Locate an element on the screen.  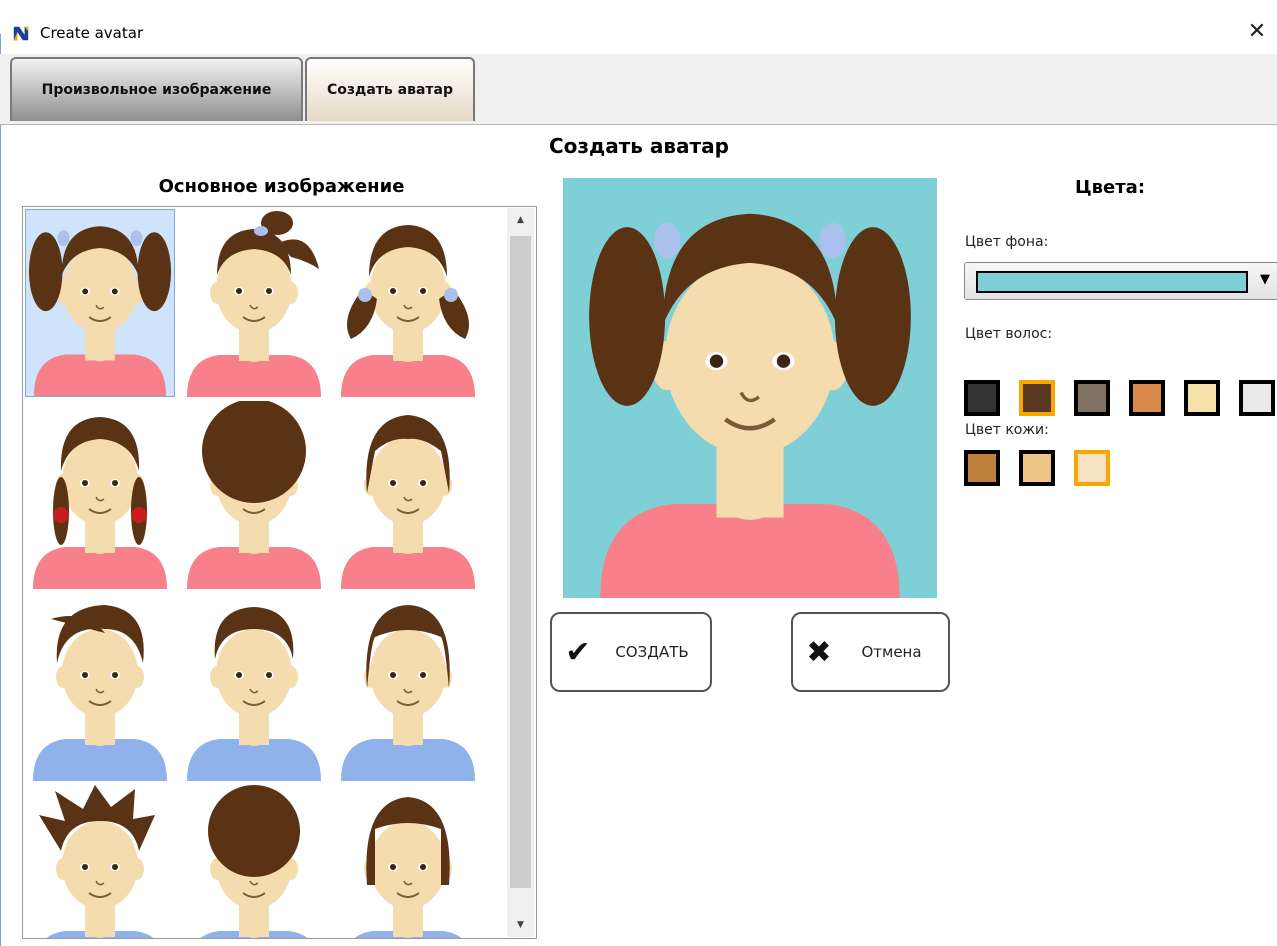
avatar-option-braids is located at coordinates (100, 495).